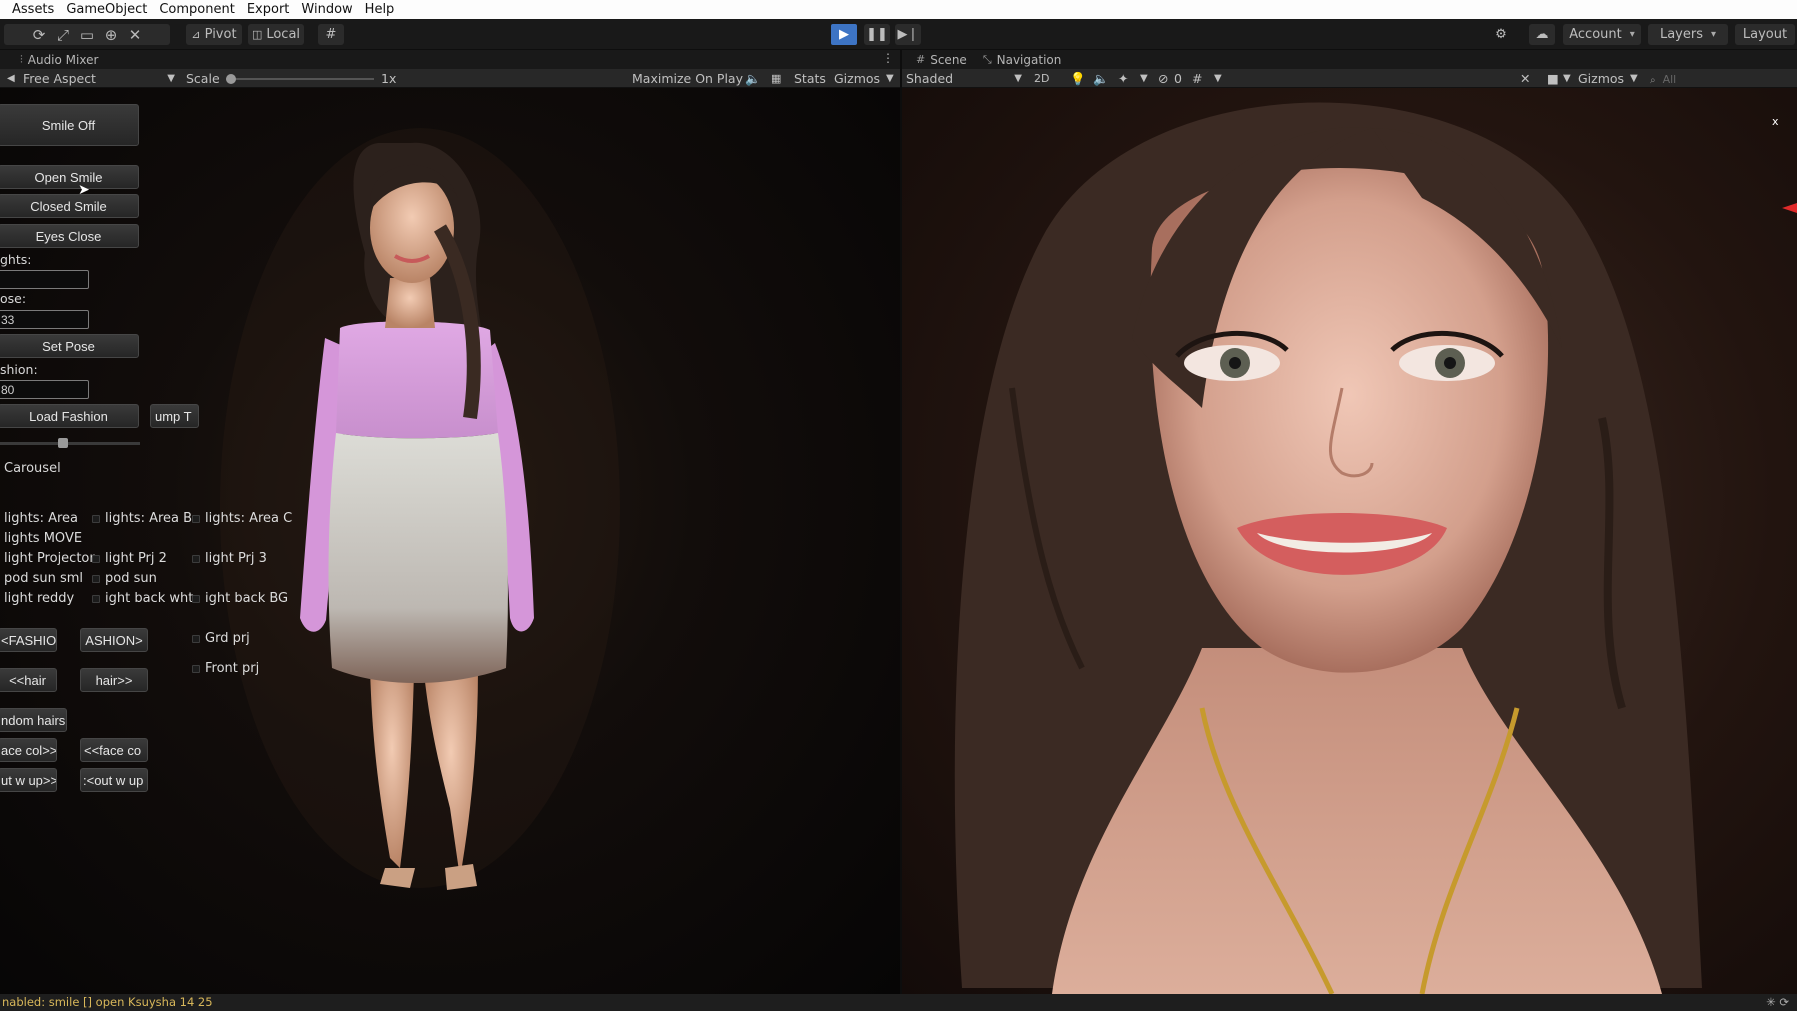 This screenshot has width=1797, height=1011. I want to click on grid-chevron-down-icon: ▼, so click(1218, 78).